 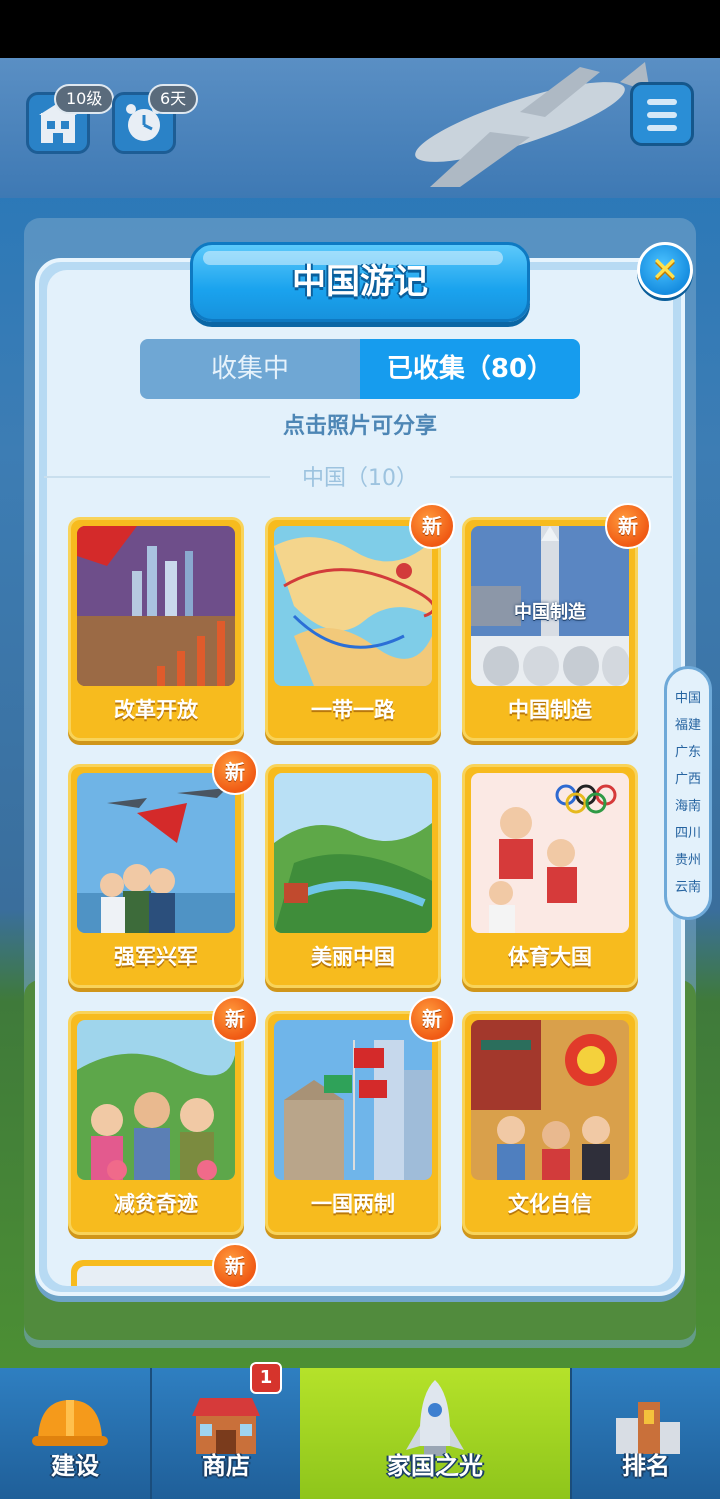 I want to click on index-item-sichuan: 四川, so click(x=688, y=833).